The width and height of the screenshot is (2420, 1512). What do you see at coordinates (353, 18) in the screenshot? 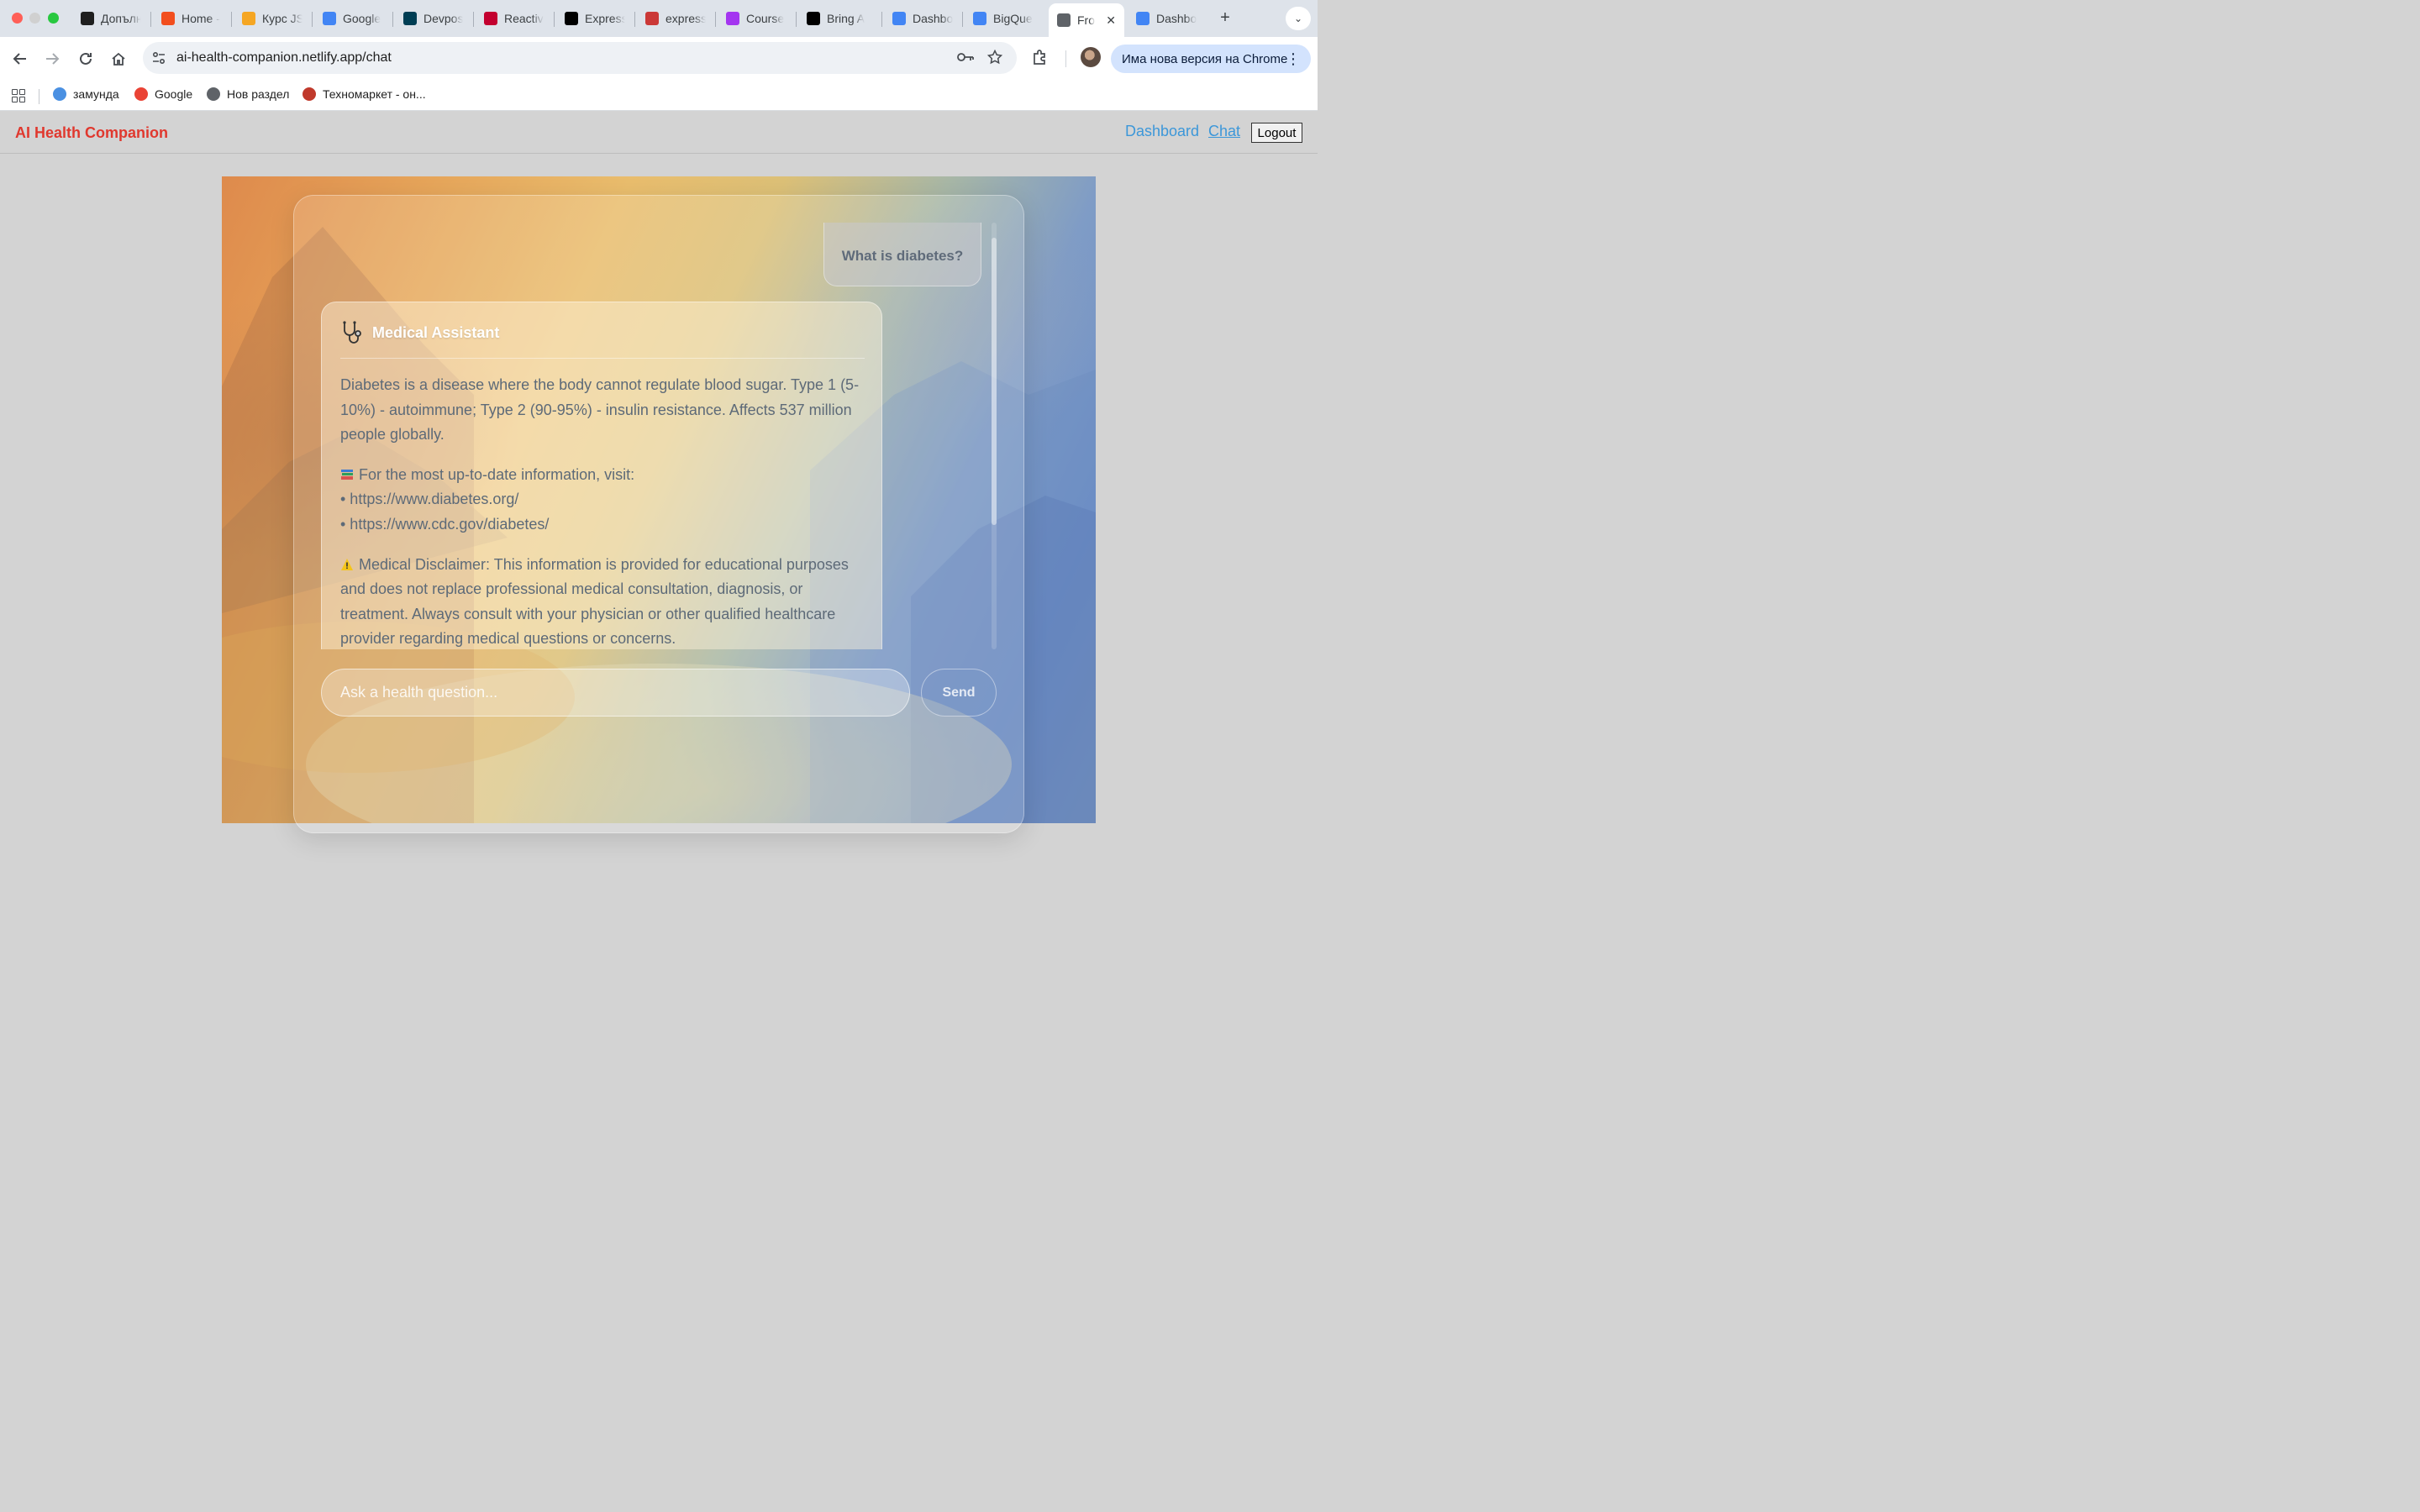
I see `browser-tab: Google` at bounding box center [353, 18].